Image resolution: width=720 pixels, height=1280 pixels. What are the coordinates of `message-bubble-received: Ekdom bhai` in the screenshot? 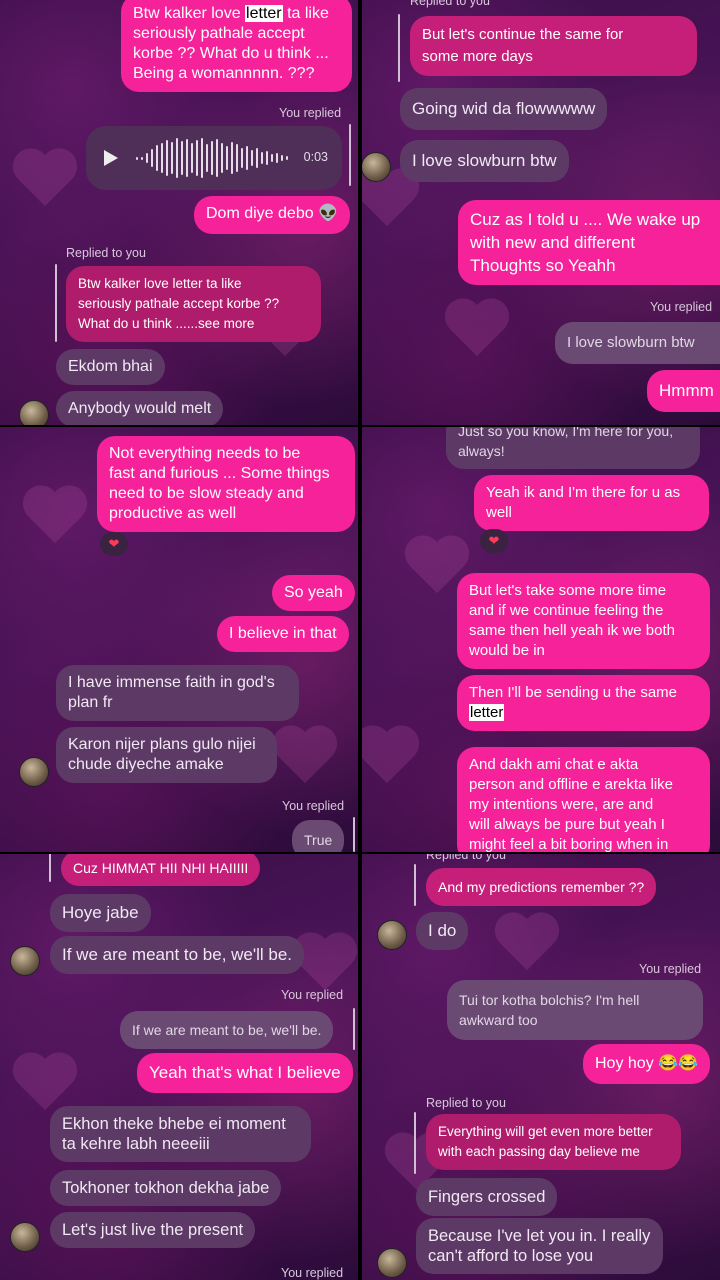 It's located at (110, 367).